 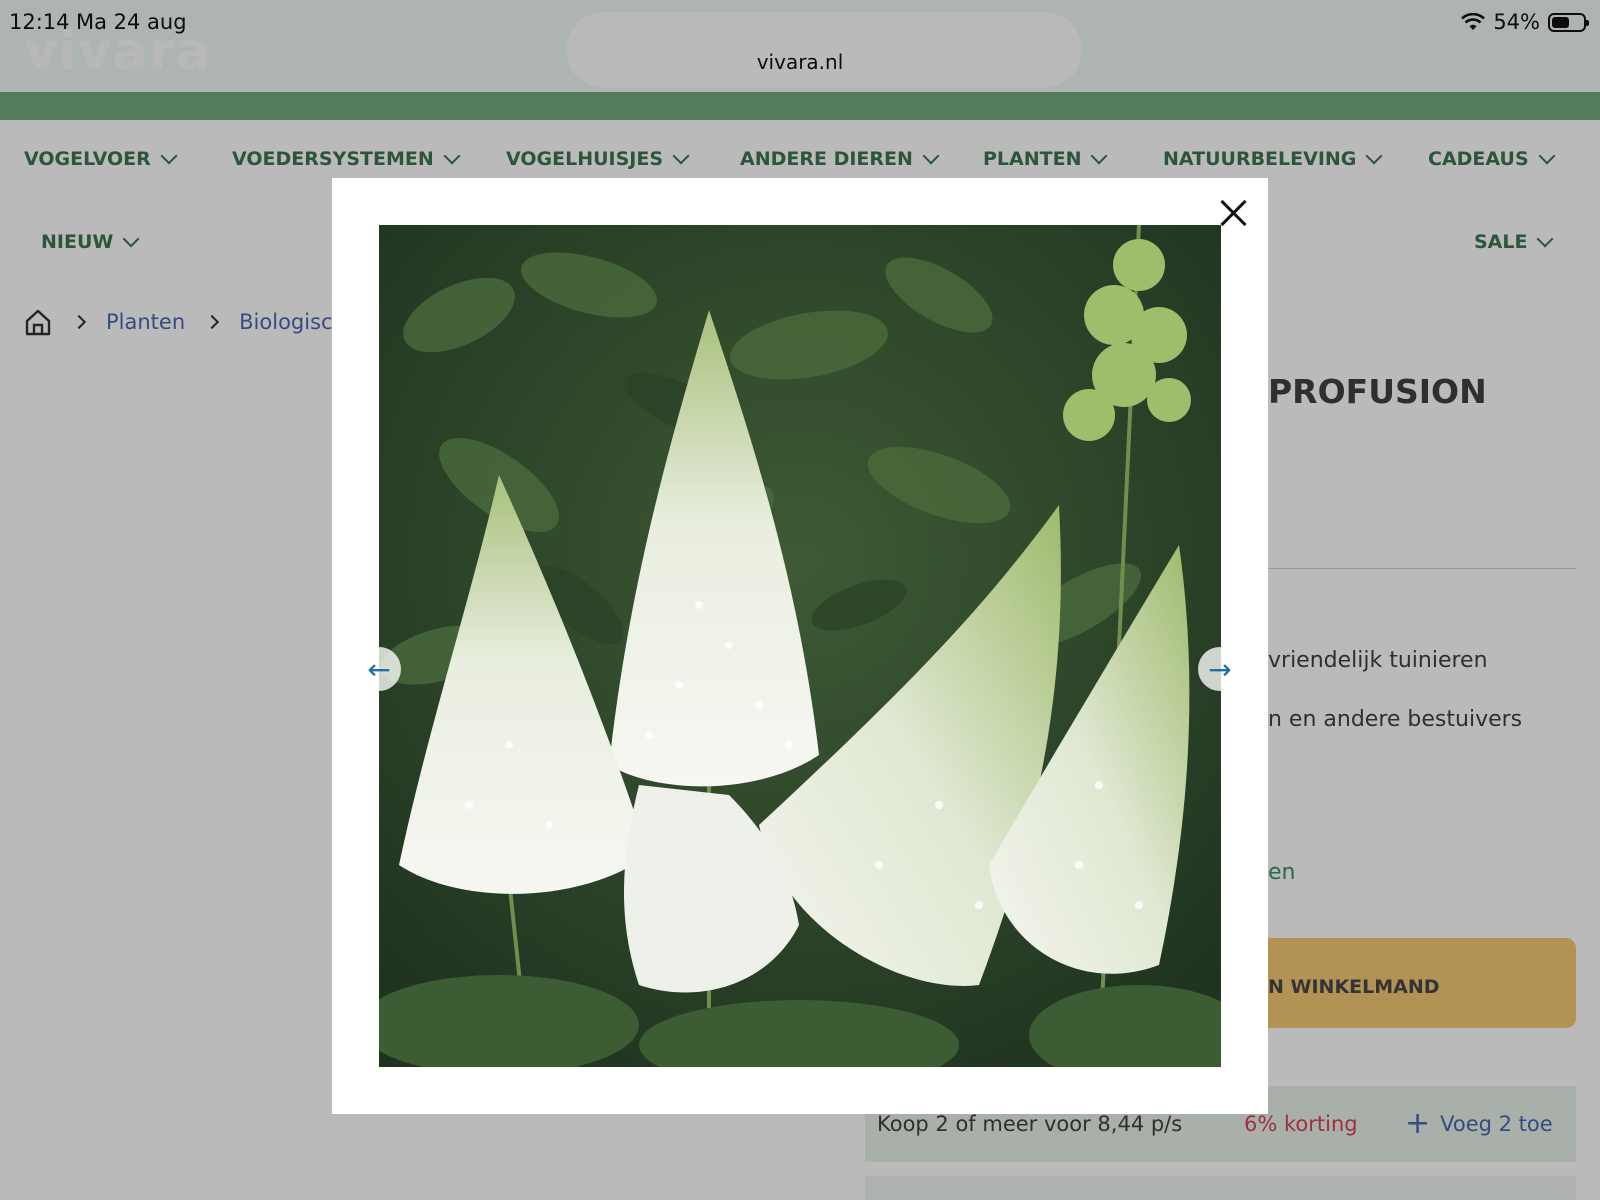 What do you see at coordinates (1220, 669) in the screenshot?
I see `arrow-right-icon: →` at bounding box center [1220, 669].